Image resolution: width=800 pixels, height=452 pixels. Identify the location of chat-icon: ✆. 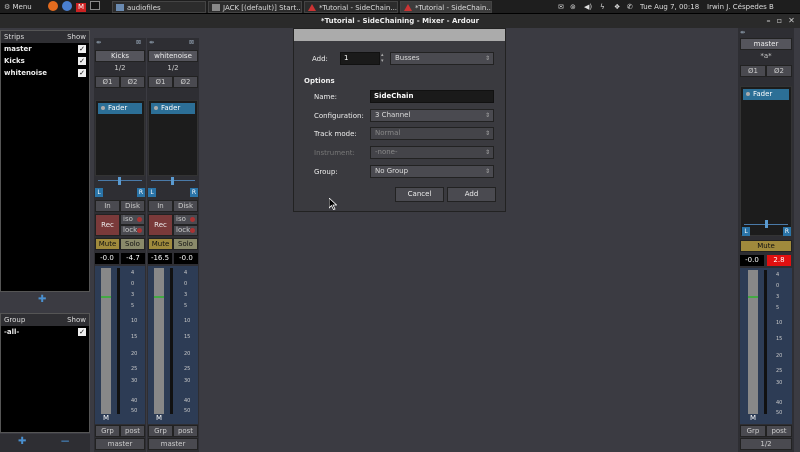
(630, 7).